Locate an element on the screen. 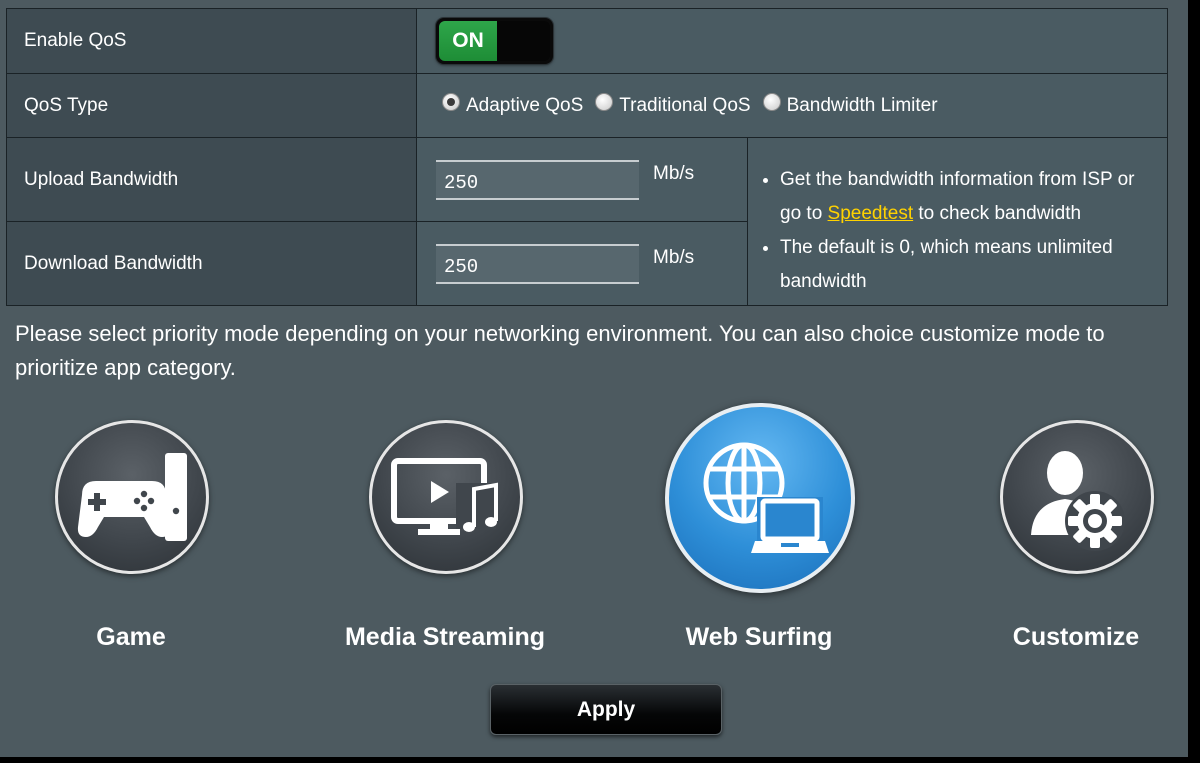  mode-customize is located at coordinates (1077, 497).